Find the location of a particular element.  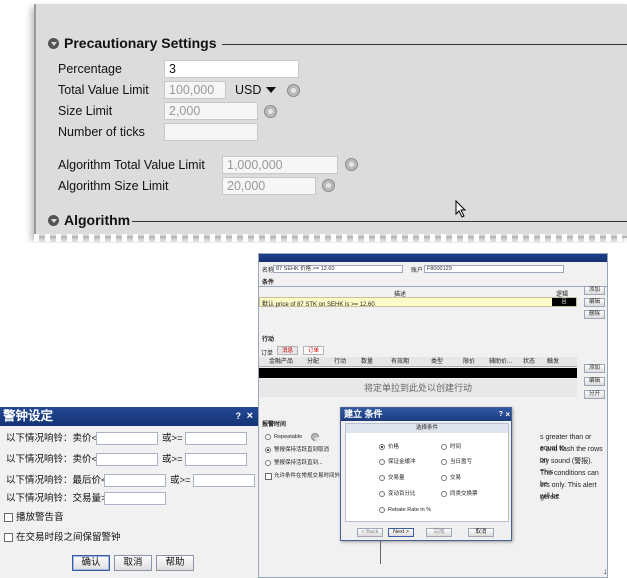

volume-input is located at coordinates (135, 498).